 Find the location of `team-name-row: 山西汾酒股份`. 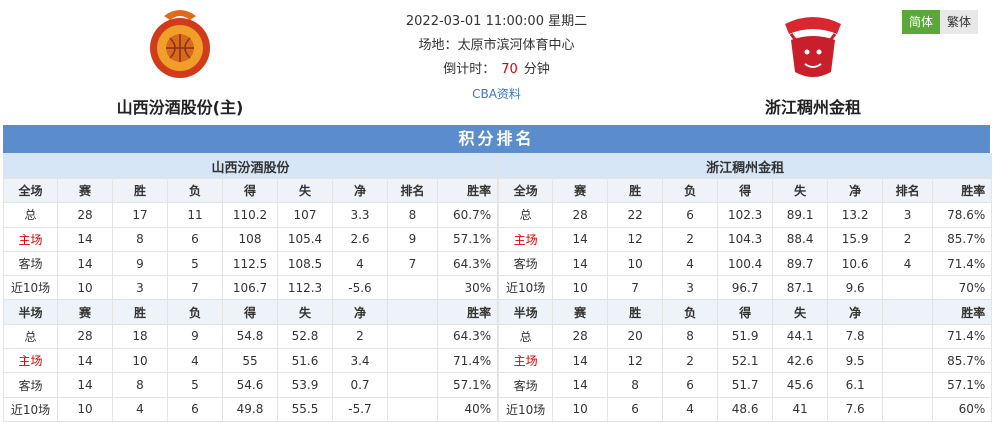

team-name-row: 山西汾酒股份 is located at coordinates (250, 166).